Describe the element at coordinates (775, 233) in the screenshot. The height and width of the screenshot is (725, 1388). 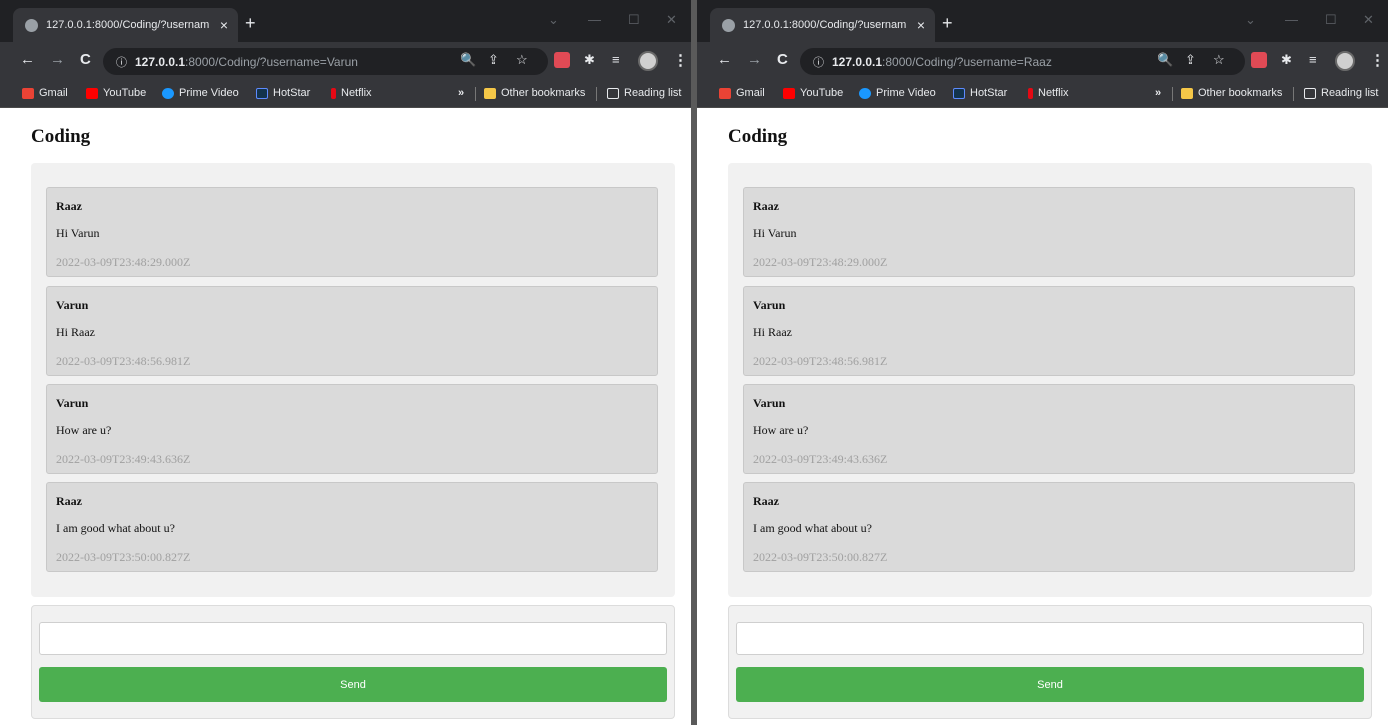
I see `message-text: Hi Varun` at that location.